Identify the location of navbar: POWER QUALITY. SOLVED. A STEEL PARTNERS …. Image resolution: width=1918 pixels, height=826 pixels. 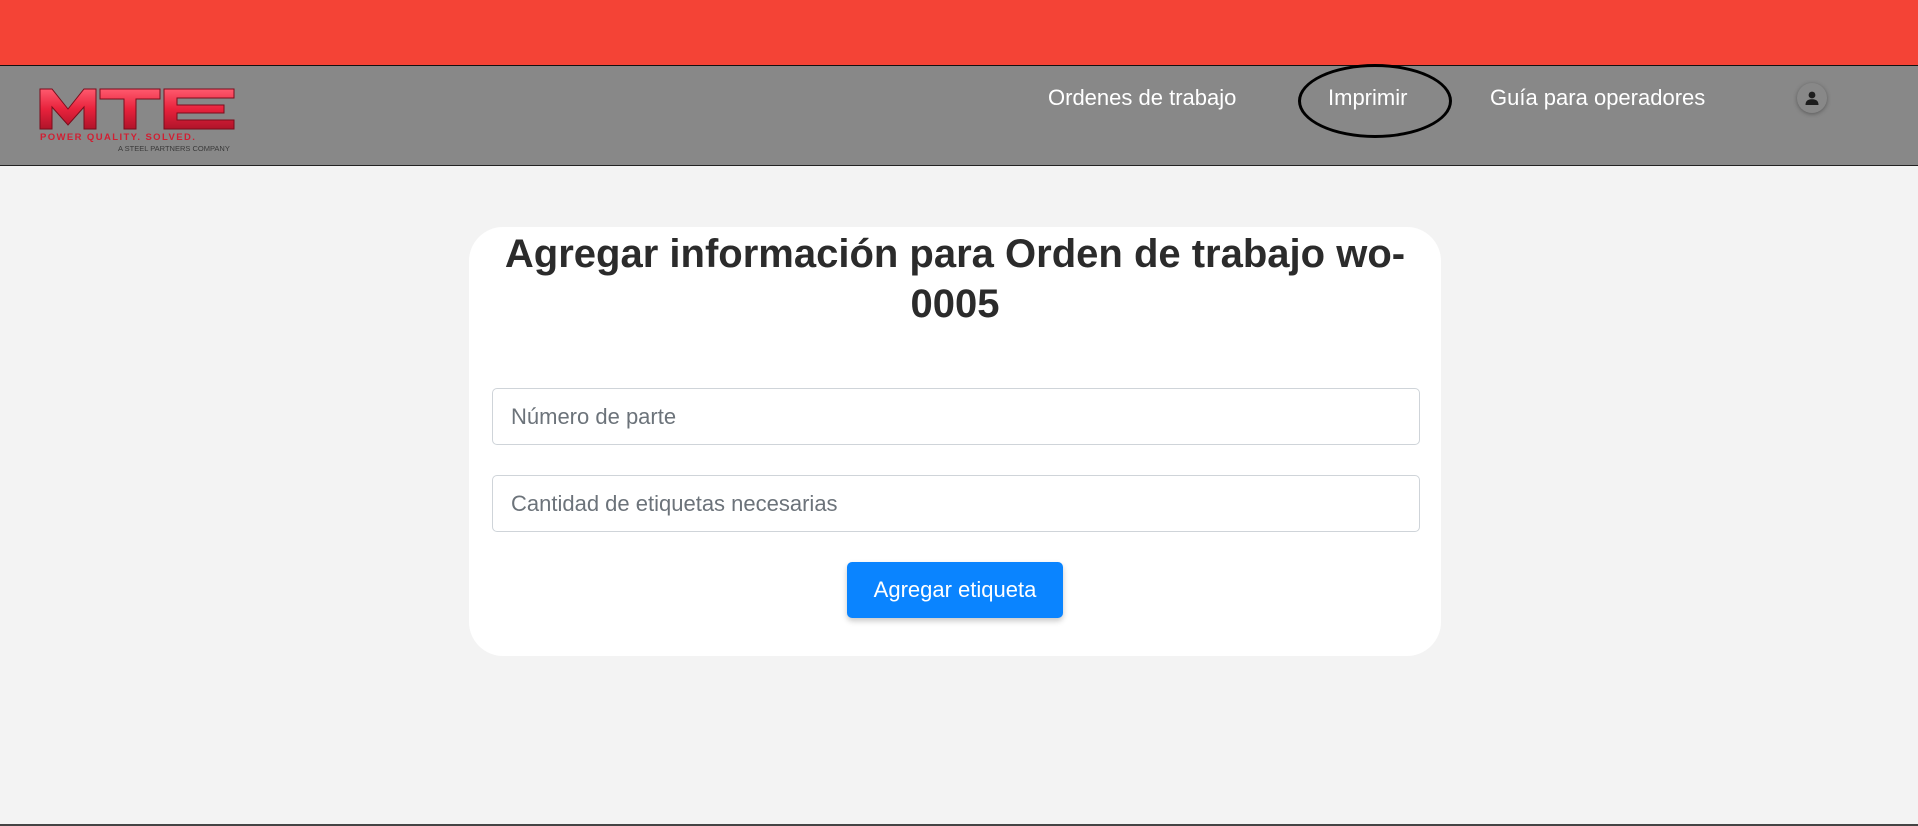
(959, 115).